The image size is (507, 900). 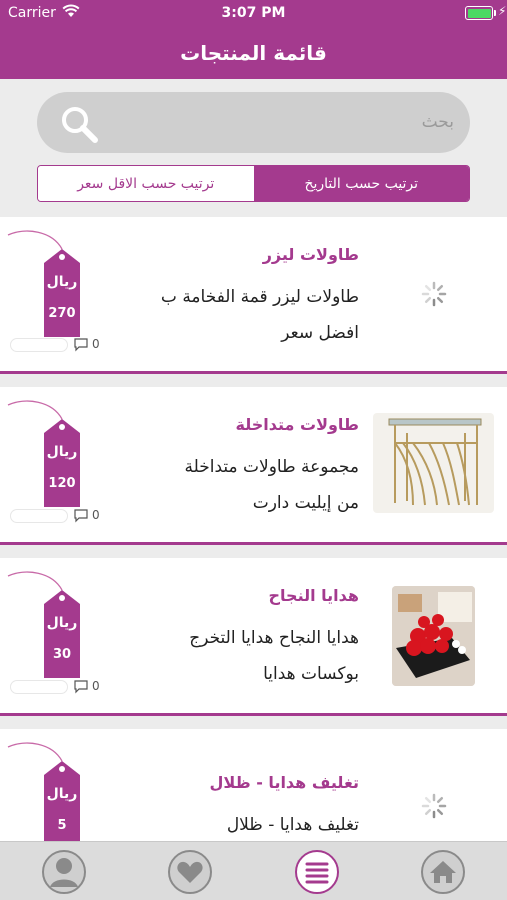 What do you see at coordinates (62, 654) in the screenshot?
I see `price-value: 30` at bounding box center [62, 654].